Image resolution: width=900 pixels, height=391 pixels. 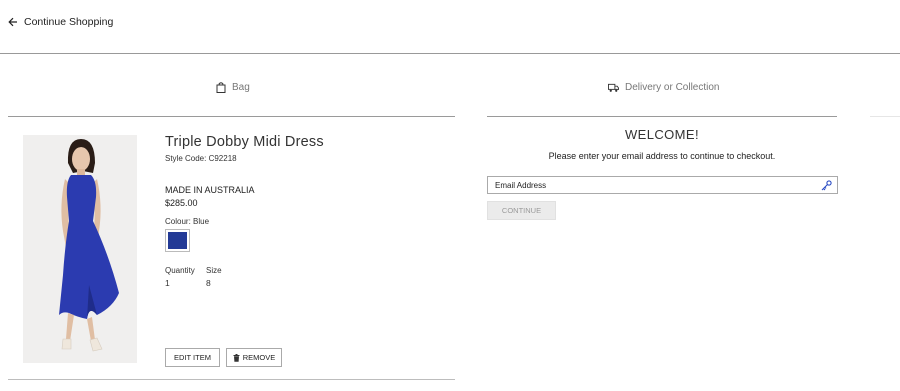 I want to click on size-label: Size, so click(x=214, y=270).